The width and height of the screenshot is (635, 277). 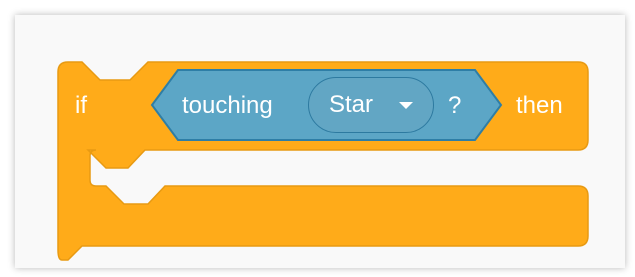 I want to click on touching-label: touching, so click(x=227, y=105).